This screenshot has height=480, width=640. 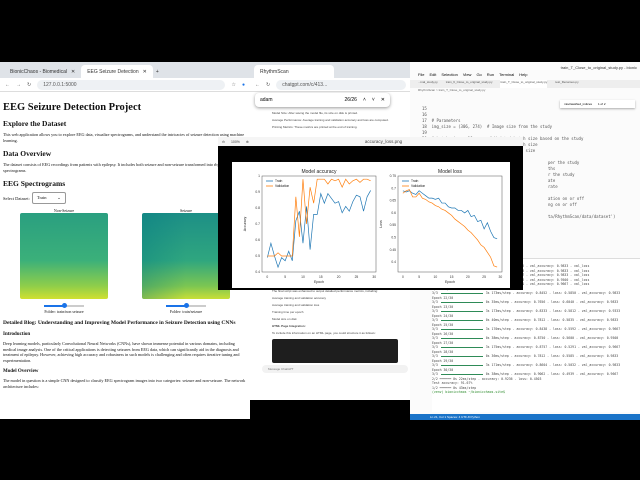 I want to click on select-label: Select Dataset:, so click(x=16, y=198).